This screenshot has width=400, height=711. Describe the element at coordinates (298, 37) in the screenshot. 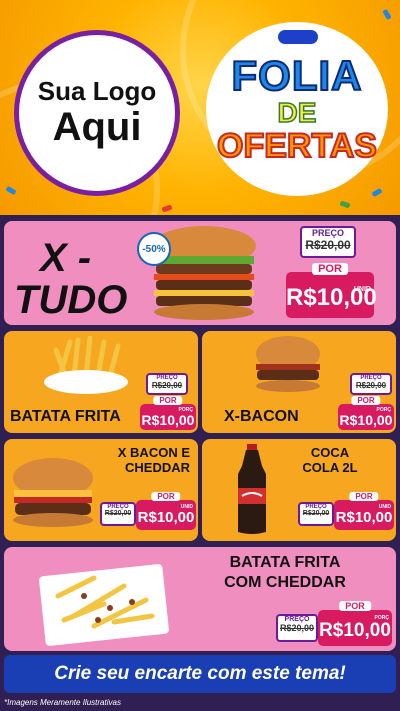

I see `carnival-mask-icon` at that location.